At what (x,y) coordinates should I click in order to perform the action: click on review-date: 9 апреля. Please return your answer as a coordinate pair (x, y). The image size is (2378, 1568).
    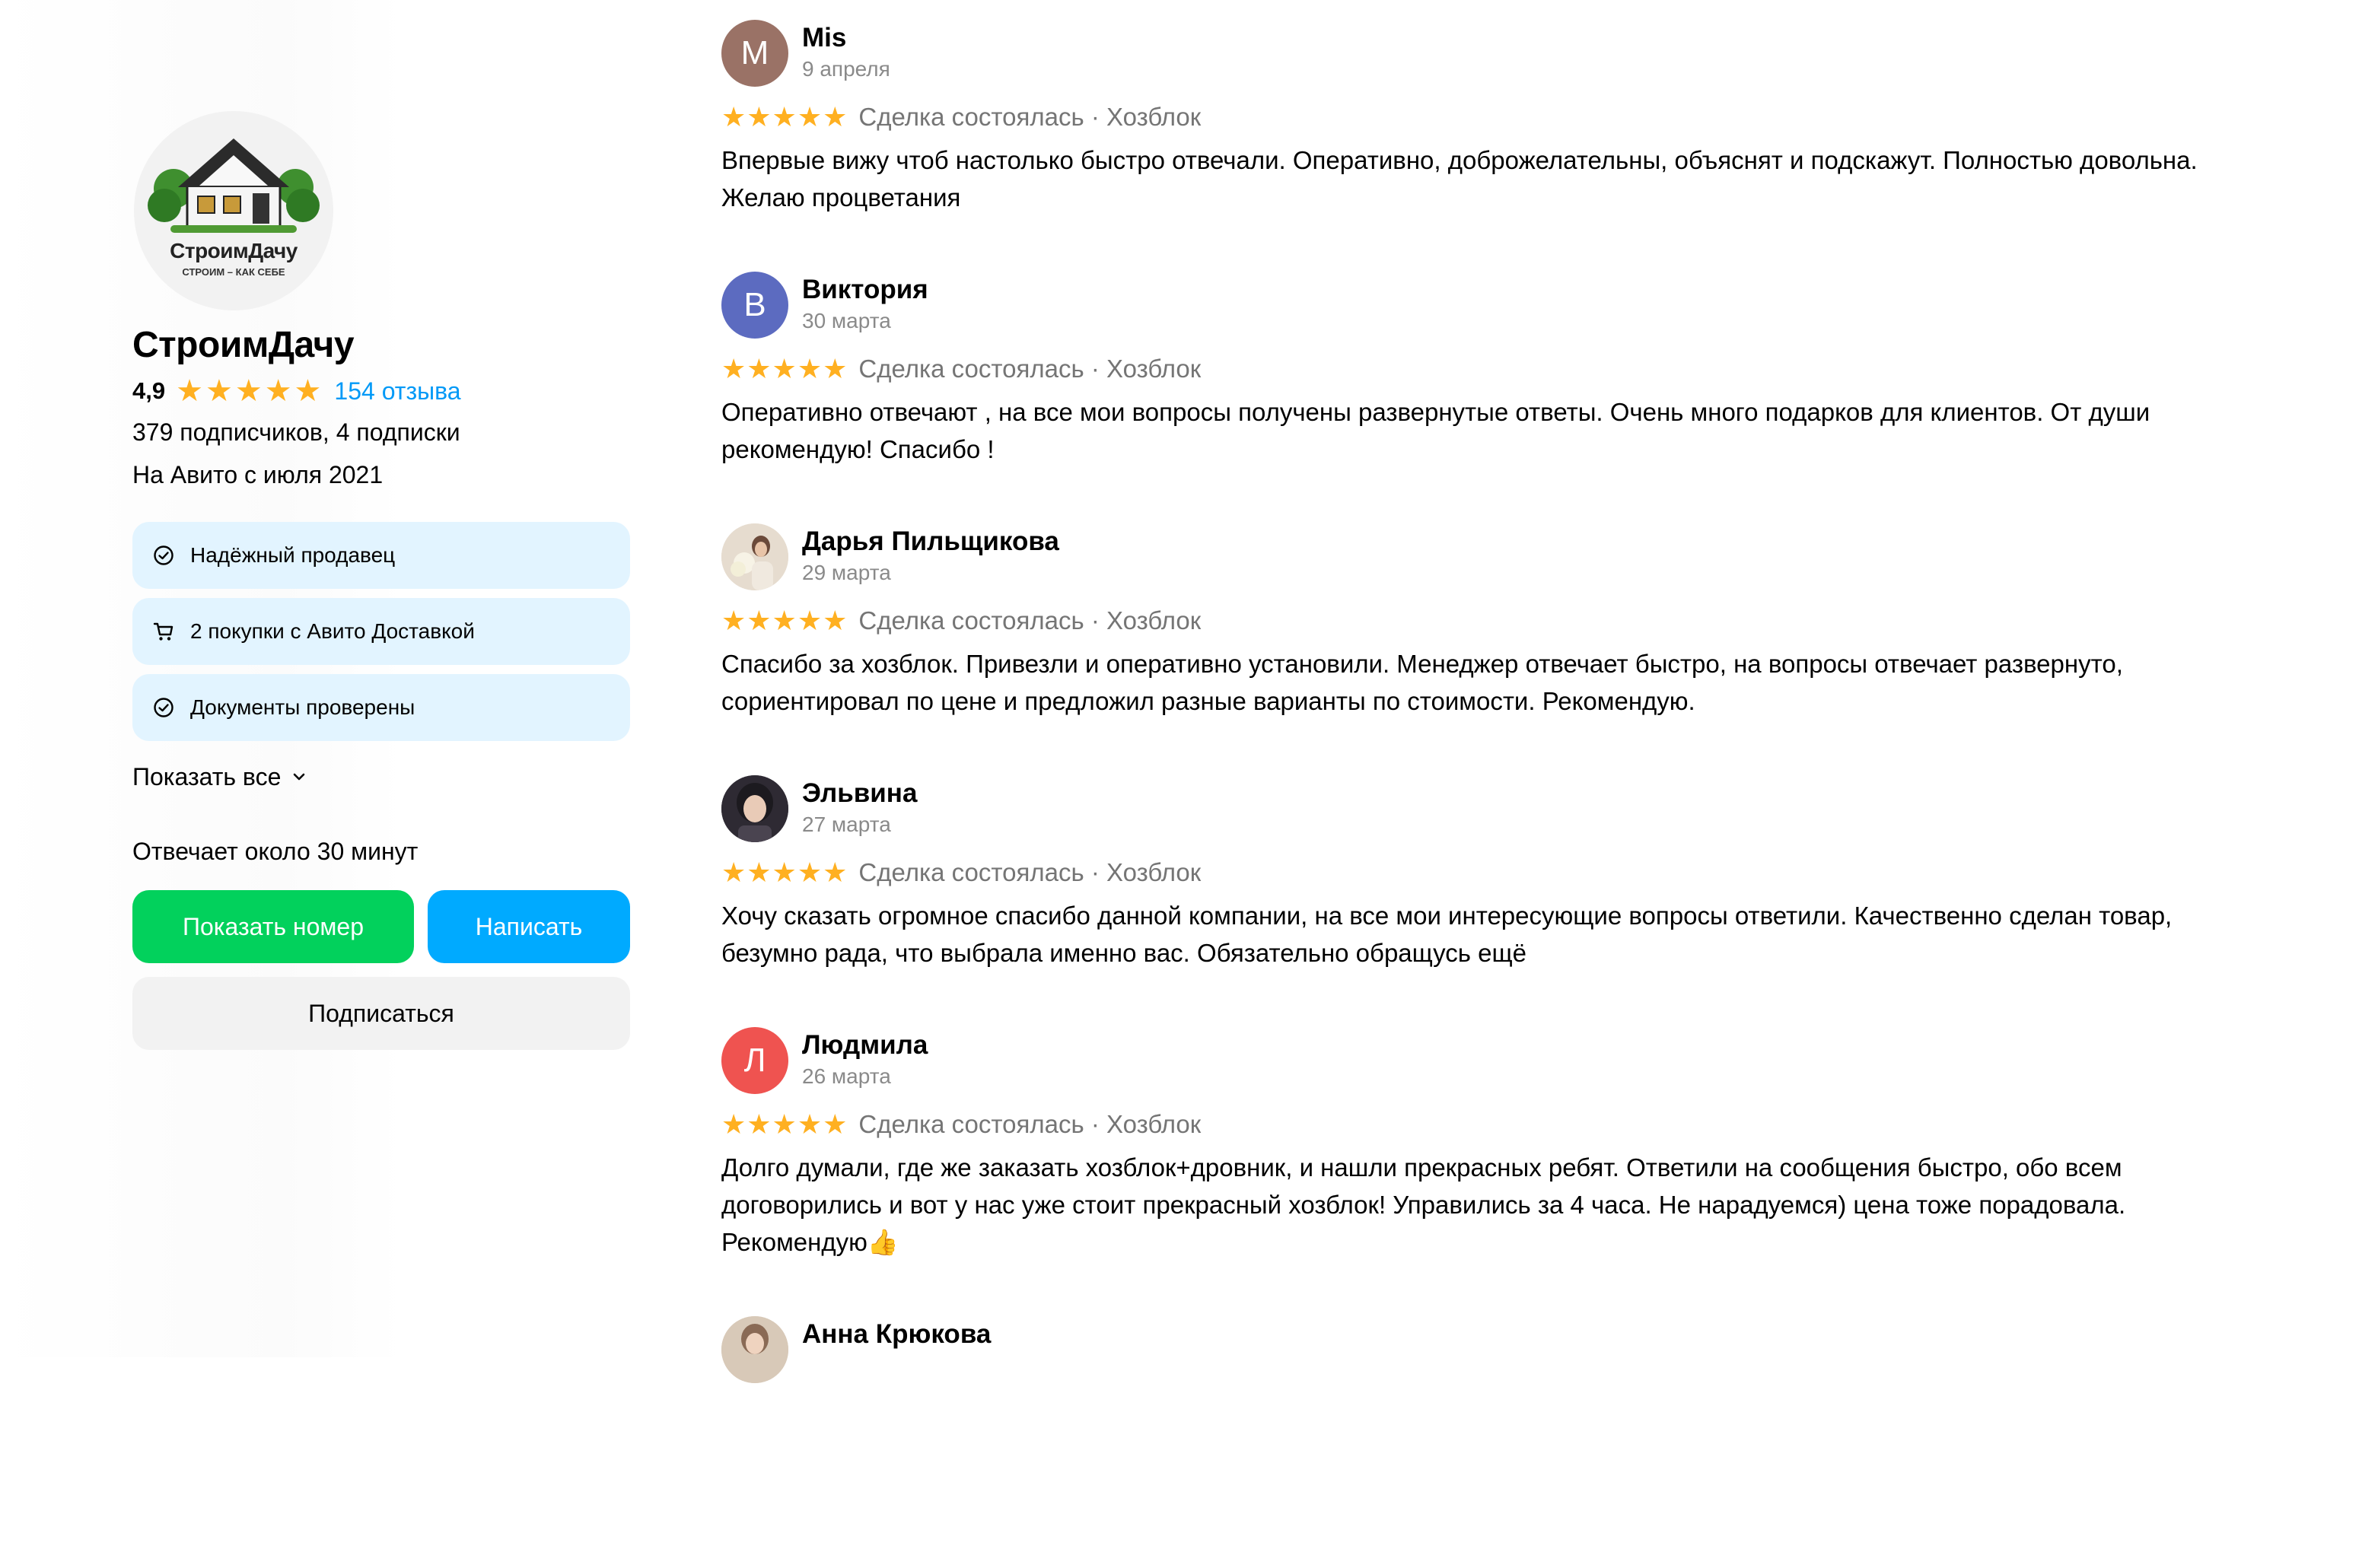
    Looking at the image, I should click on (846, 69).